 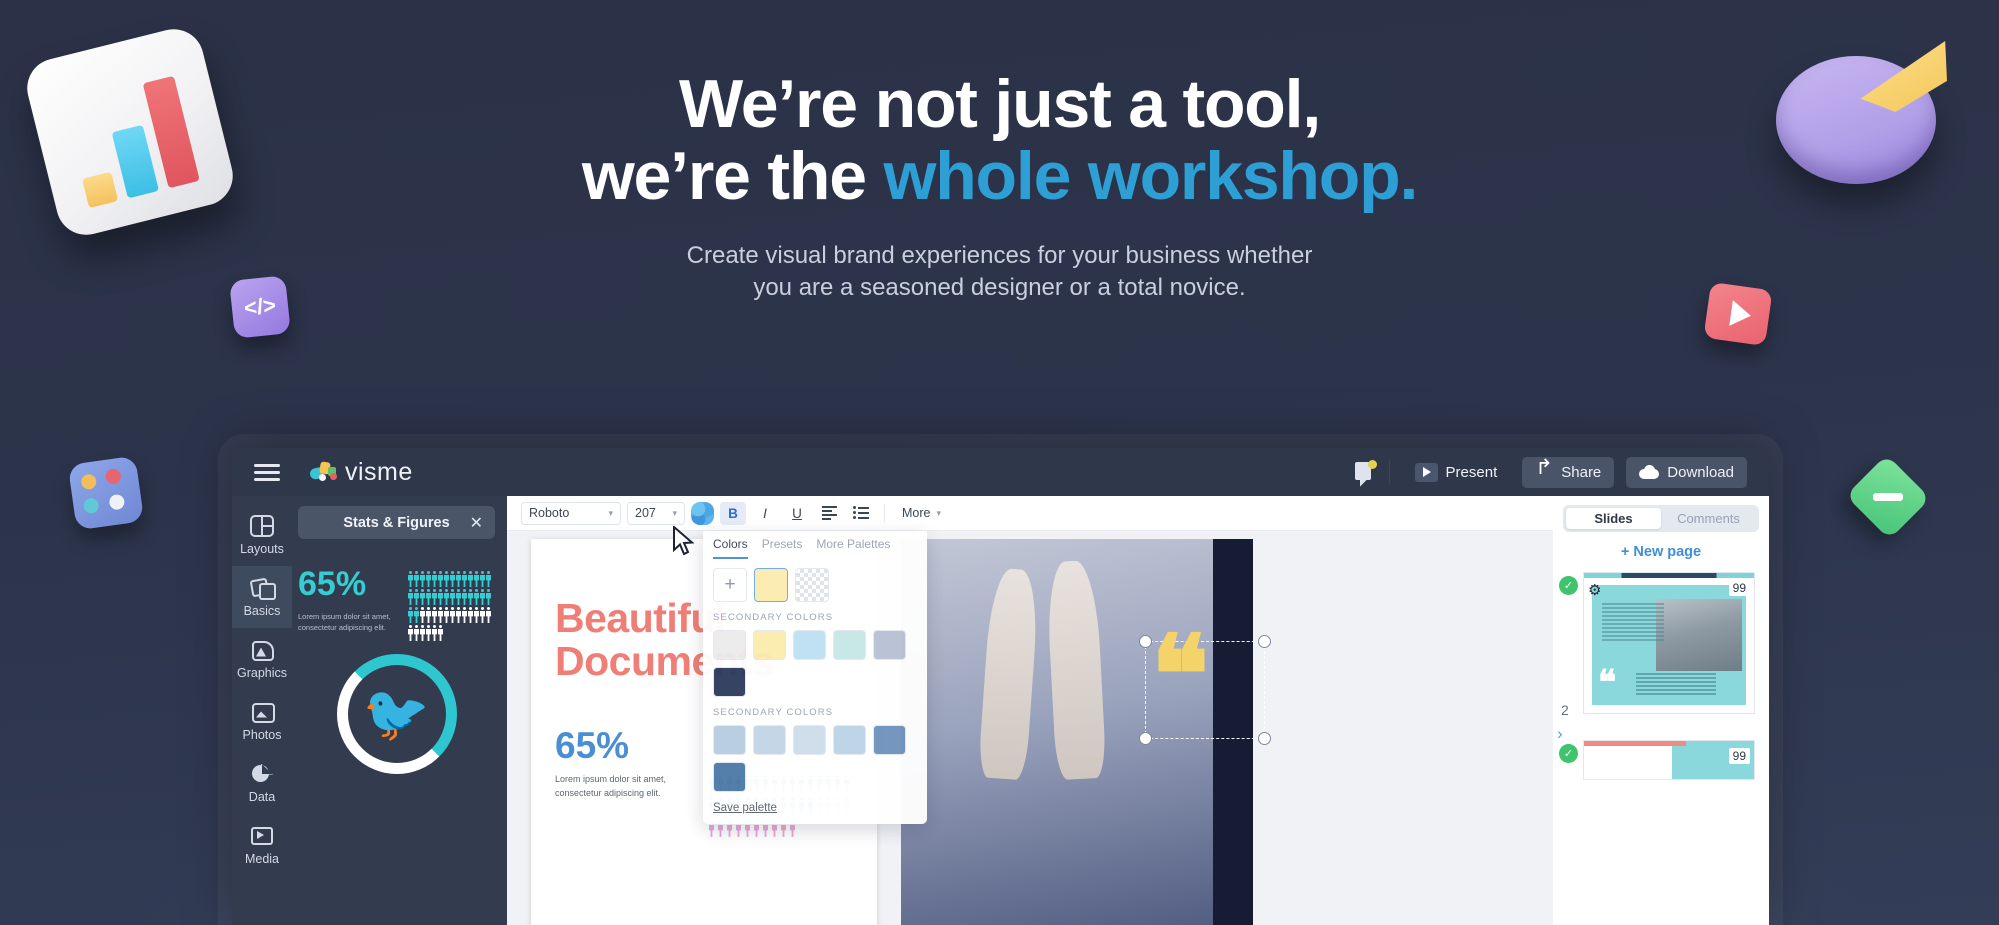 I want to click on text-color-swatch-button, so click(x=702, y=513).